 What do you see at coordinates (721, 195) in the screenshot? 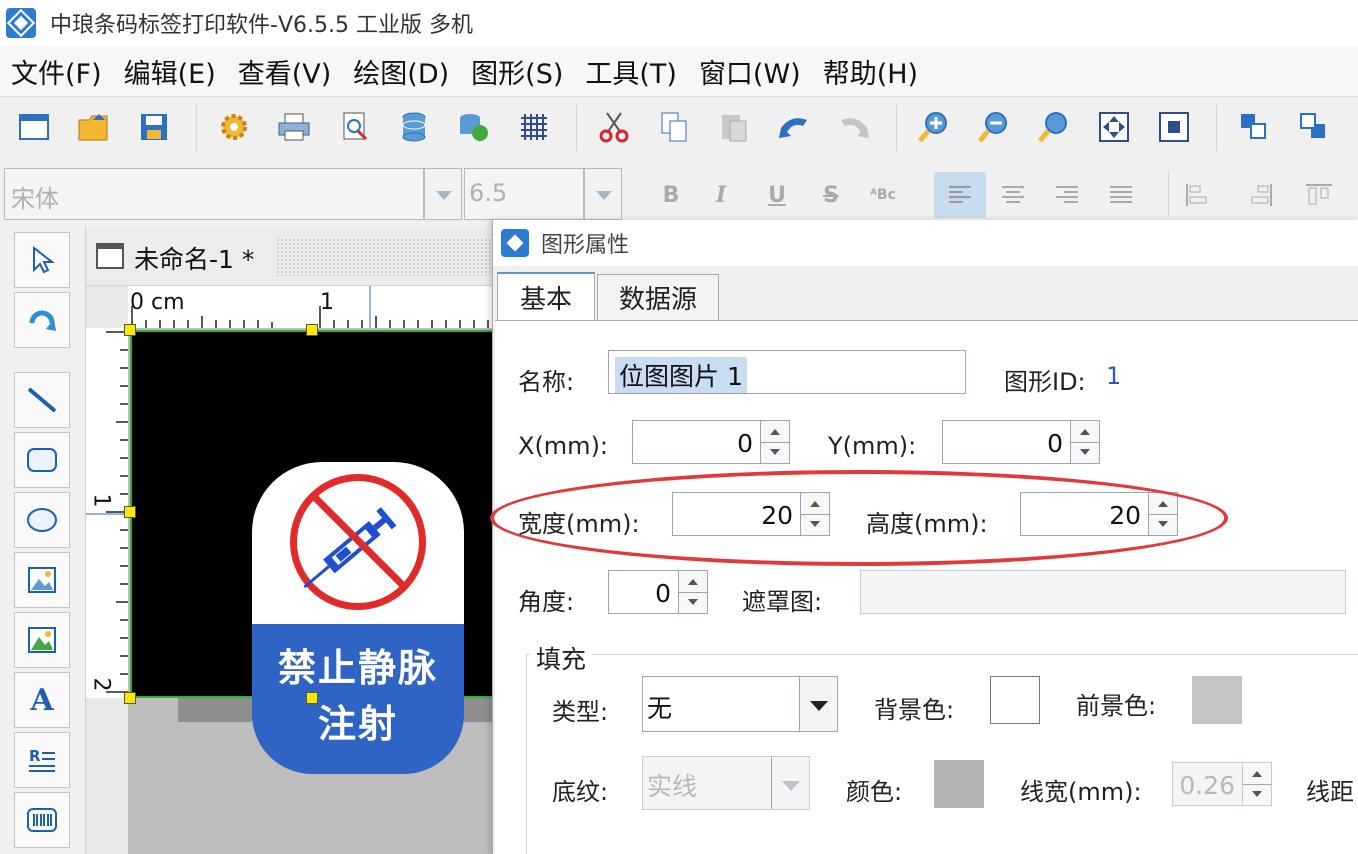
I see `italic-button: I` at bounding box center [721, 195].